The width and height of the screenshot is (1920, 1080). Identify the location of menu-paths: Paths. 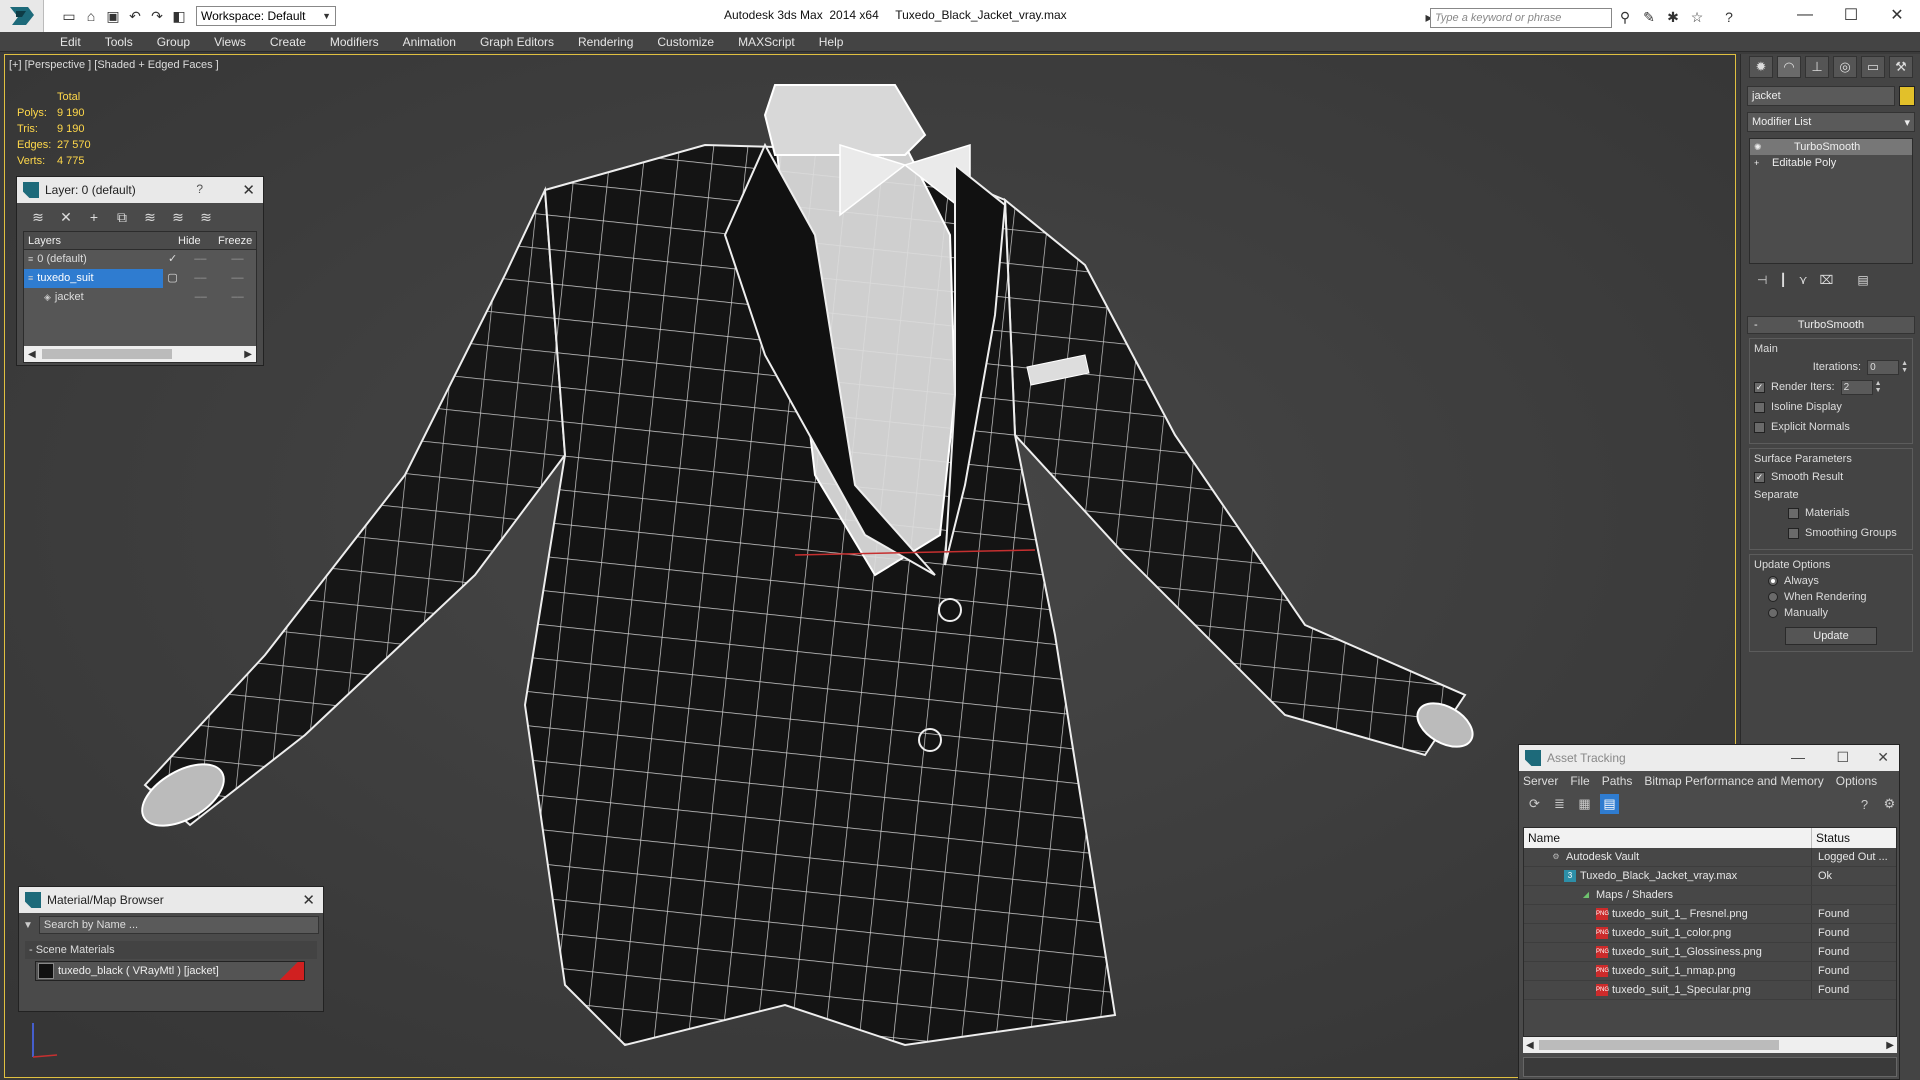
(1617, 781).